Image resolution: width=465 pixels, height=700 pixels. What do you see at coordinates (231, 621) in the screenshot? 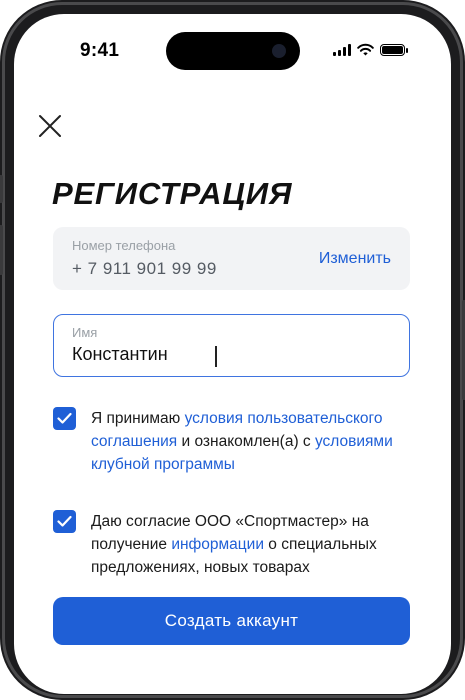
I see `create-account-button: Создать аккаунт` at bounding box center [231, 621].